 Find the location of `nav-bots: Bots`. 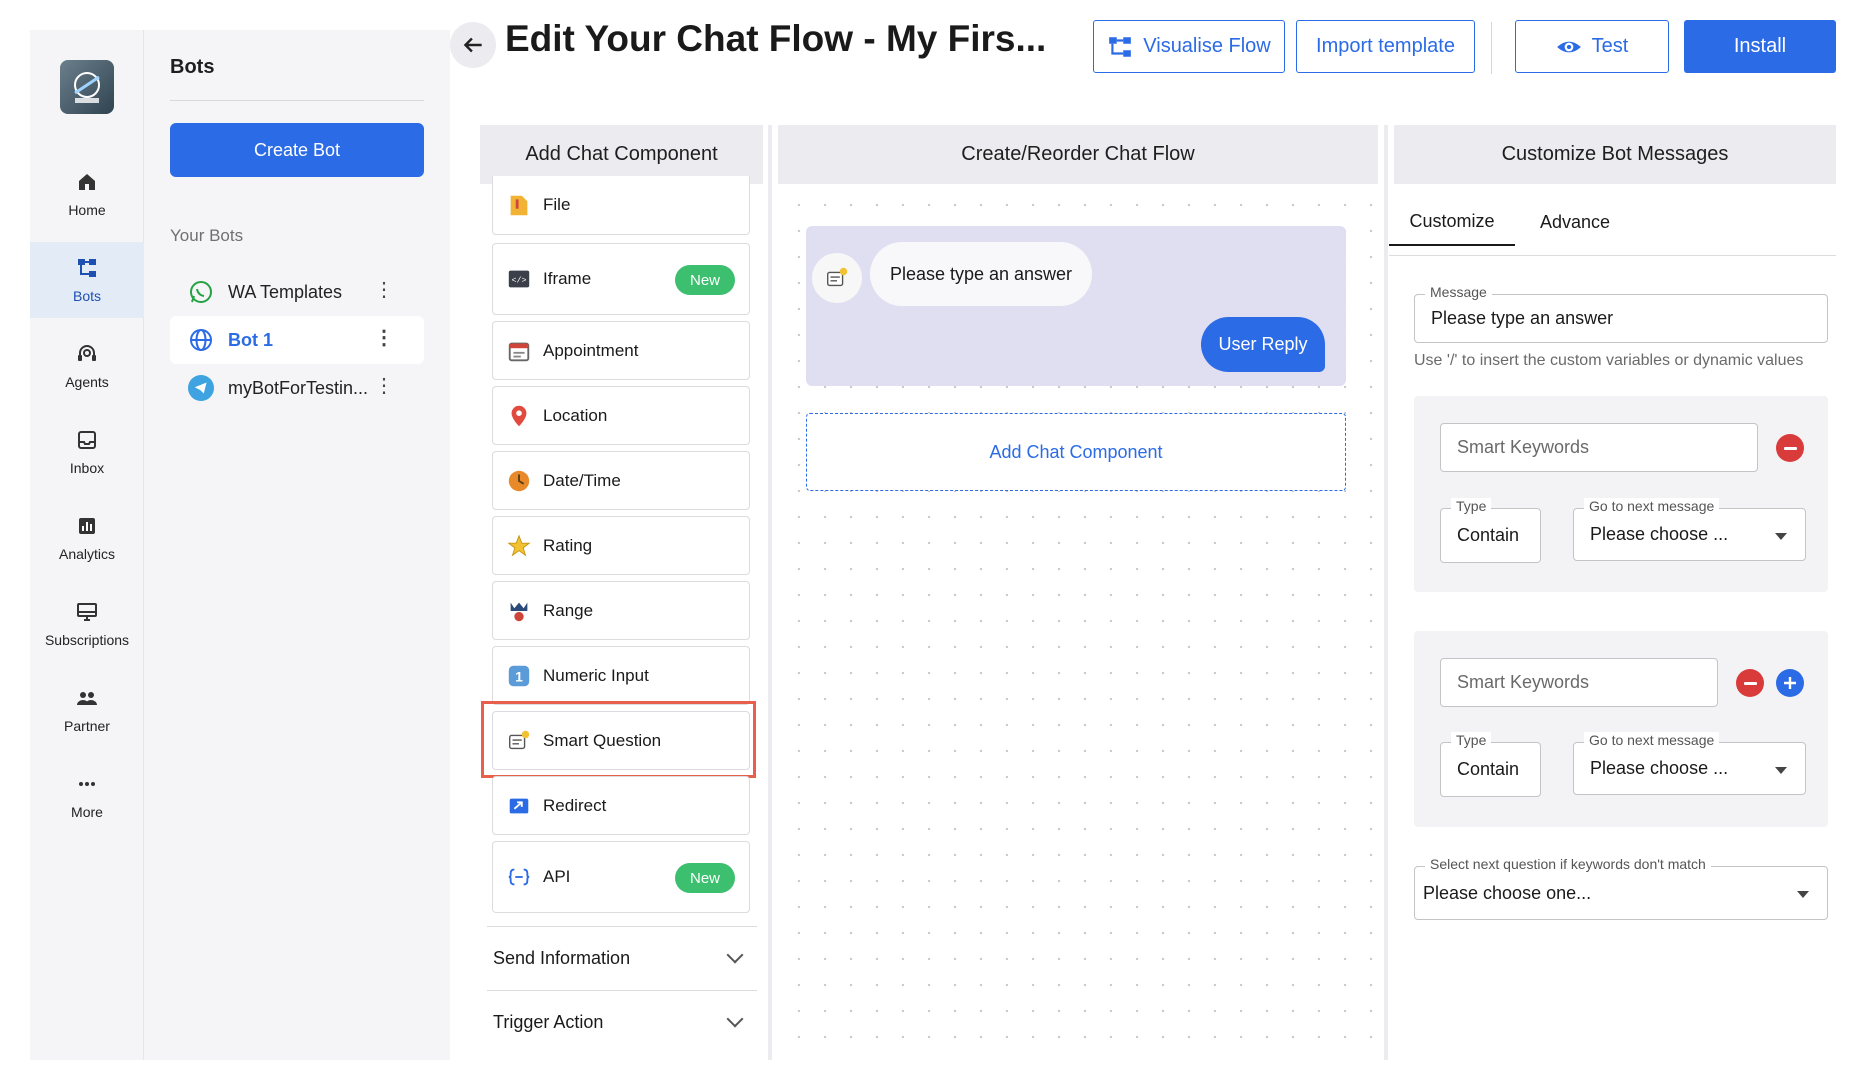

nav-bots: Bots is located at coordinates (87, 280).